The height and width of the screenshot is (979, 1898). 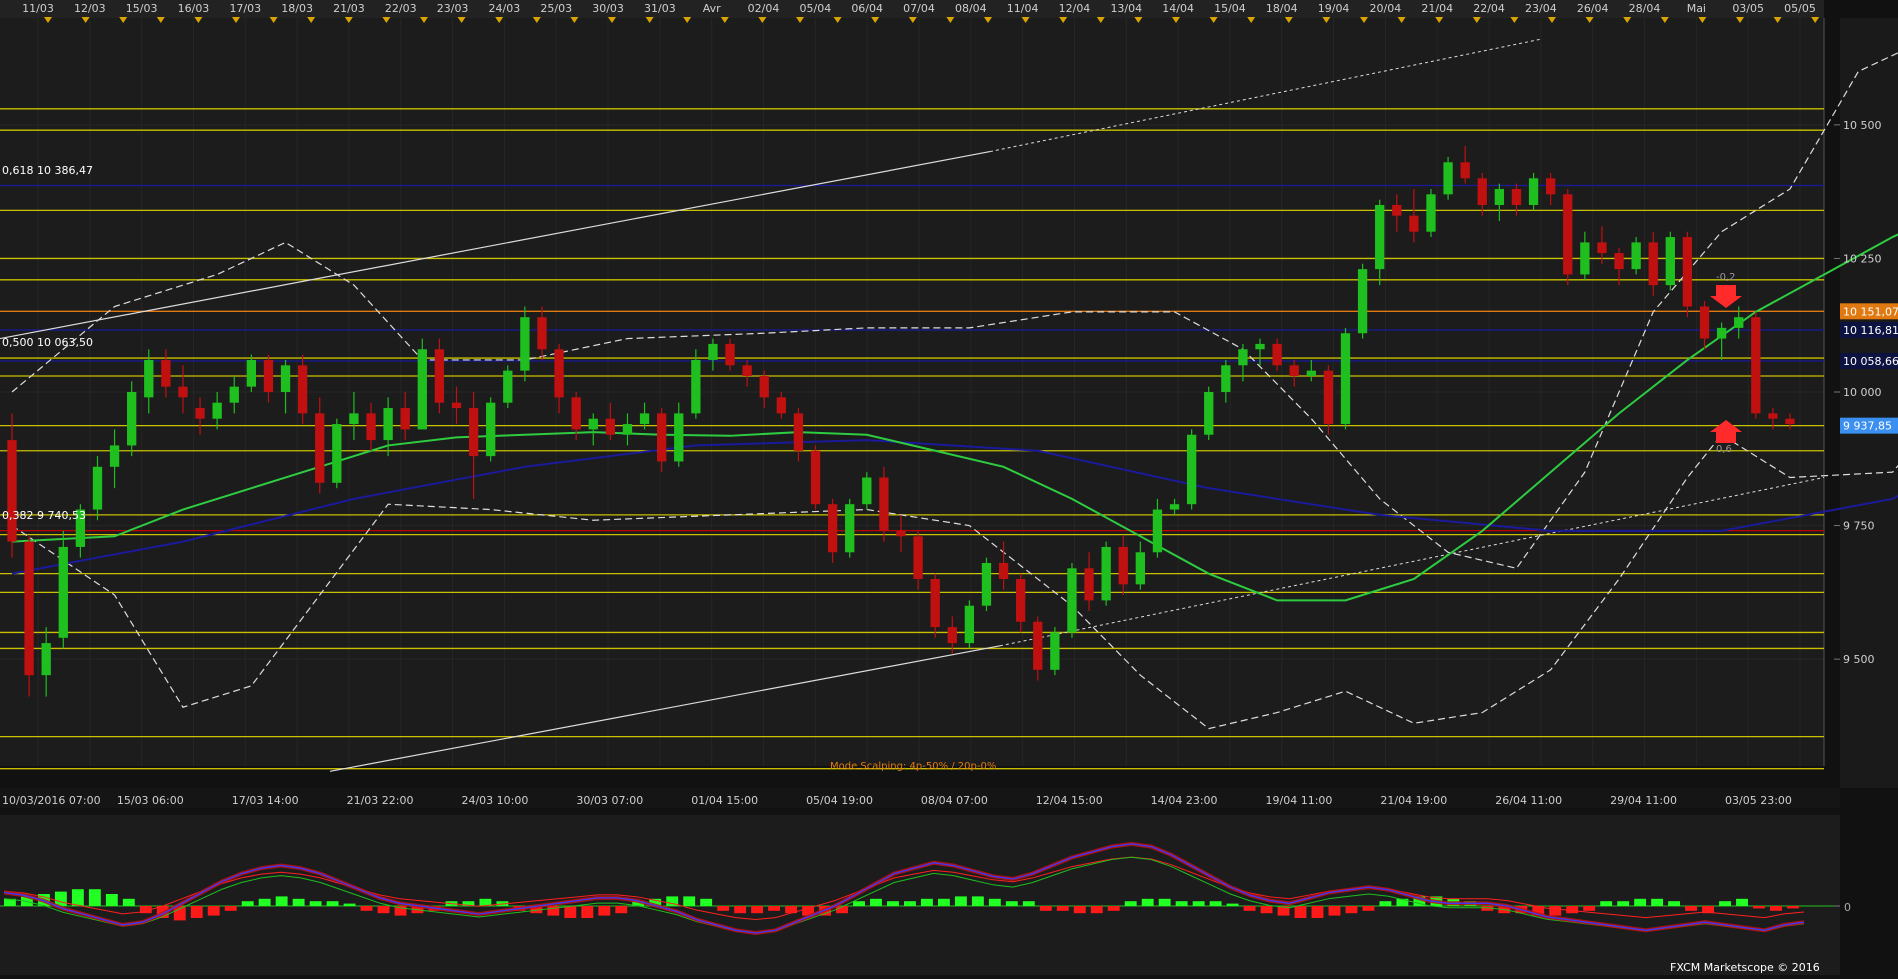 I want to click on bottom-time-label: 21/03 22:00, so click(x=380, y=800).